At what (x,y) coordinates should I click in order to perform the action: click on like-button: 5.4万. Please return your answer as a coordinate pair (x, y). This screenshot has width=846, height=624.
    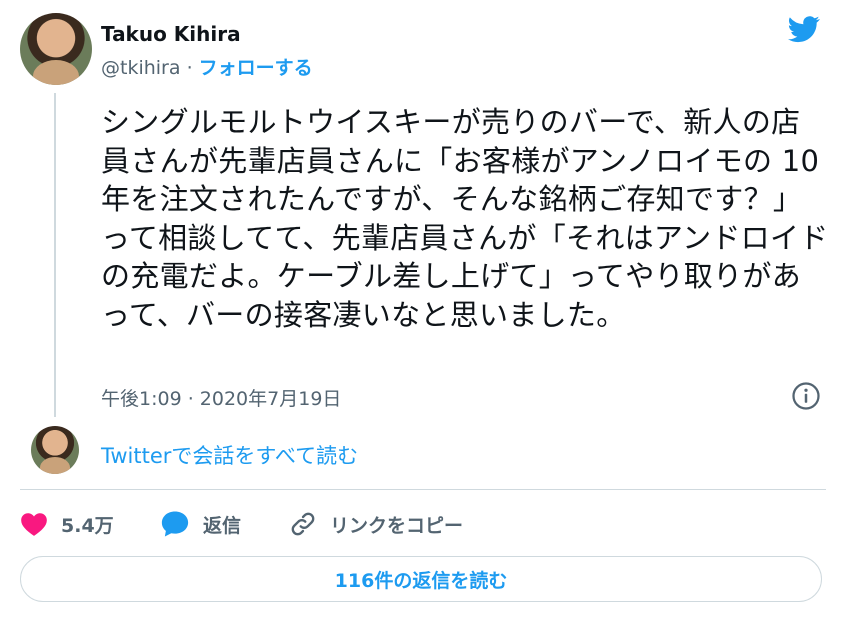
    Looking at the image, I should click on (67, 524).